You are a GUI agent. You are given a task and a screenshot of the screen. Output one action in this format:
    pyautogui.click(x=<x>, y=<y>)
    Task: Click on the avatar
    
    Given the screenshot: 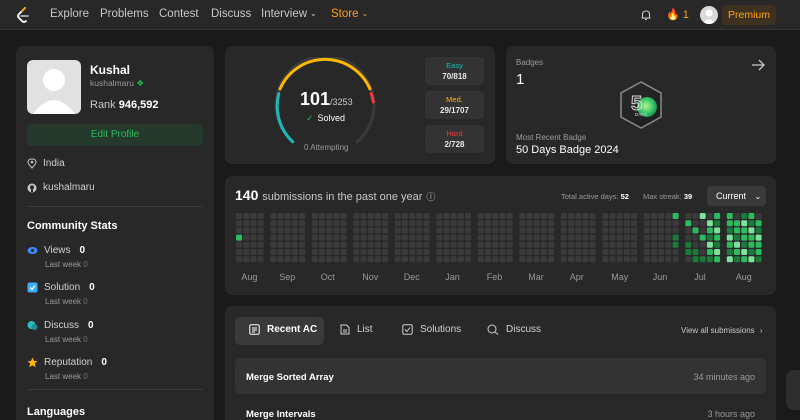 What is the action you would take?
    pyautogui.click(x=709, y=15)
    